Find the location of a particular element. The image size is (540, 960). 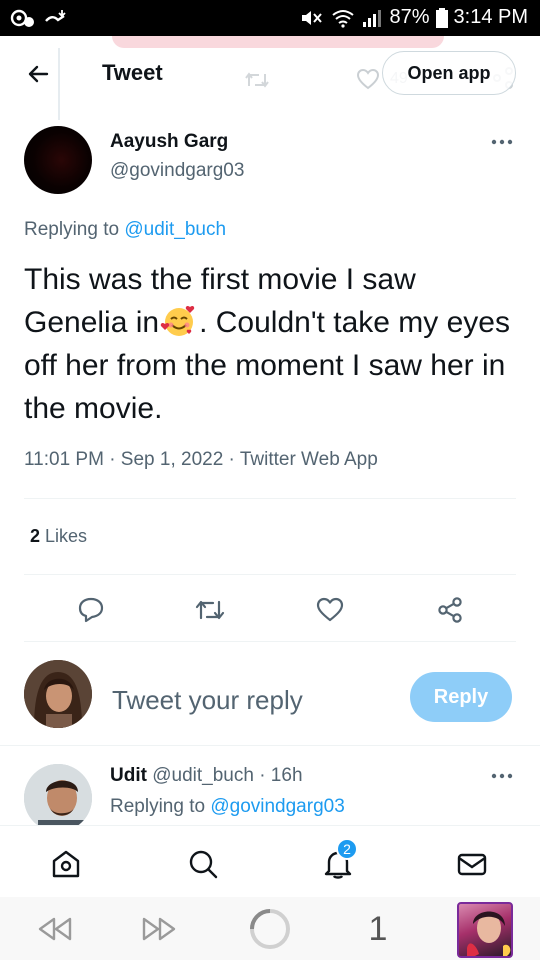

reply-replying-prefix: Replying to is located at coordinates (158, 806).